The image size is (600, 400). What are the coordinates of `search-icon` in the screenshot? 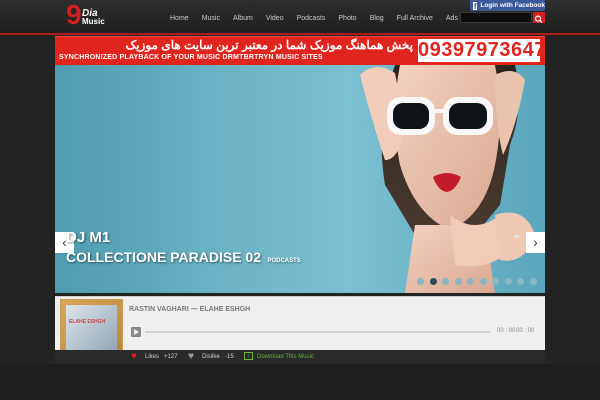 It's located at (538, 19).